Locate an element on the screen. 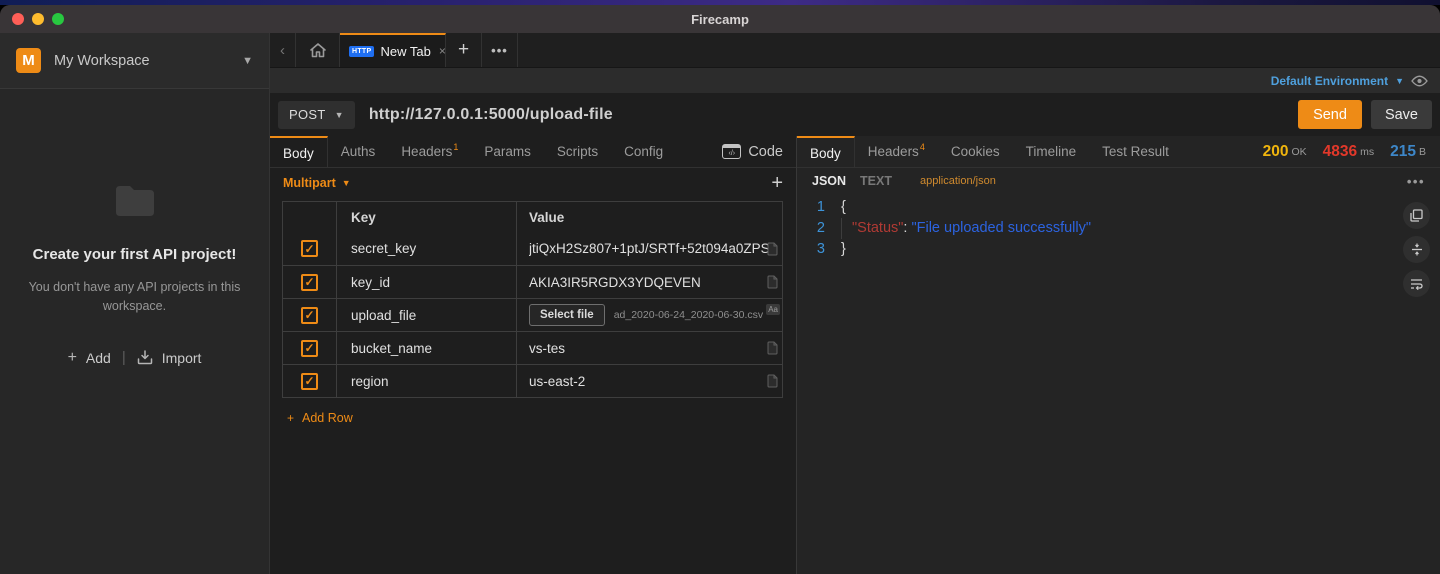 The image size is (1440, 574). line-content: "Status": "File uploaded successfully" is located at coordinates (966, 228).